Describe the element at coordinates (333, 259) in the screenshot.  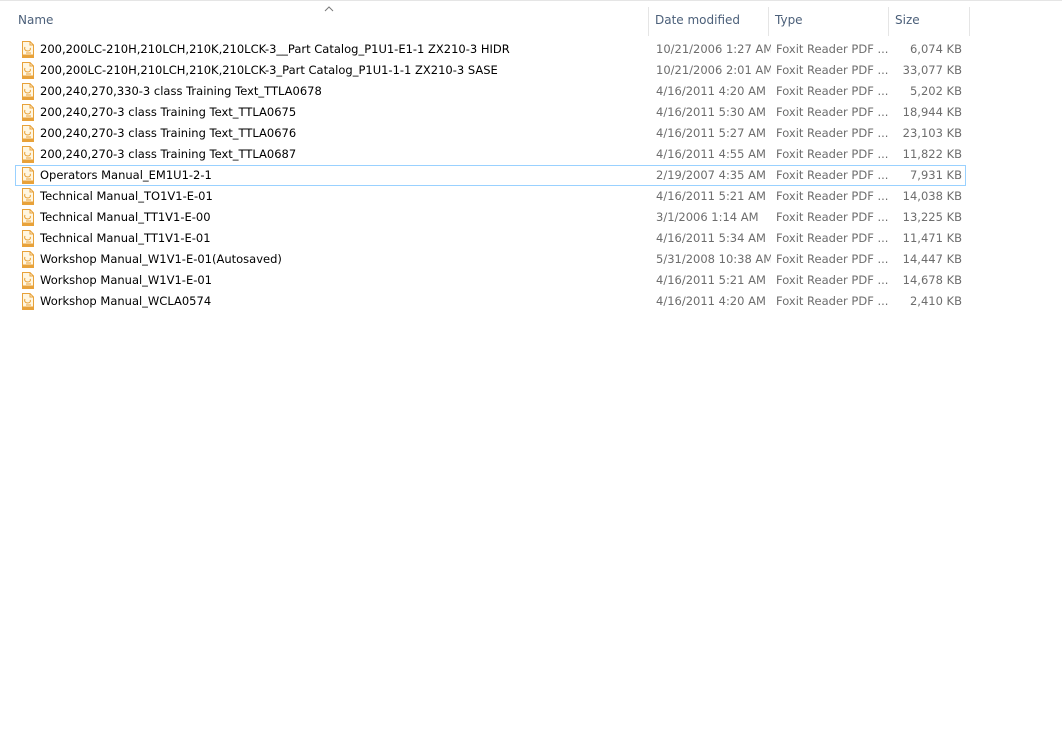
I see `file-name-cell: Workshop Manual_W1V1-E-01(Autosaved)` at that location.